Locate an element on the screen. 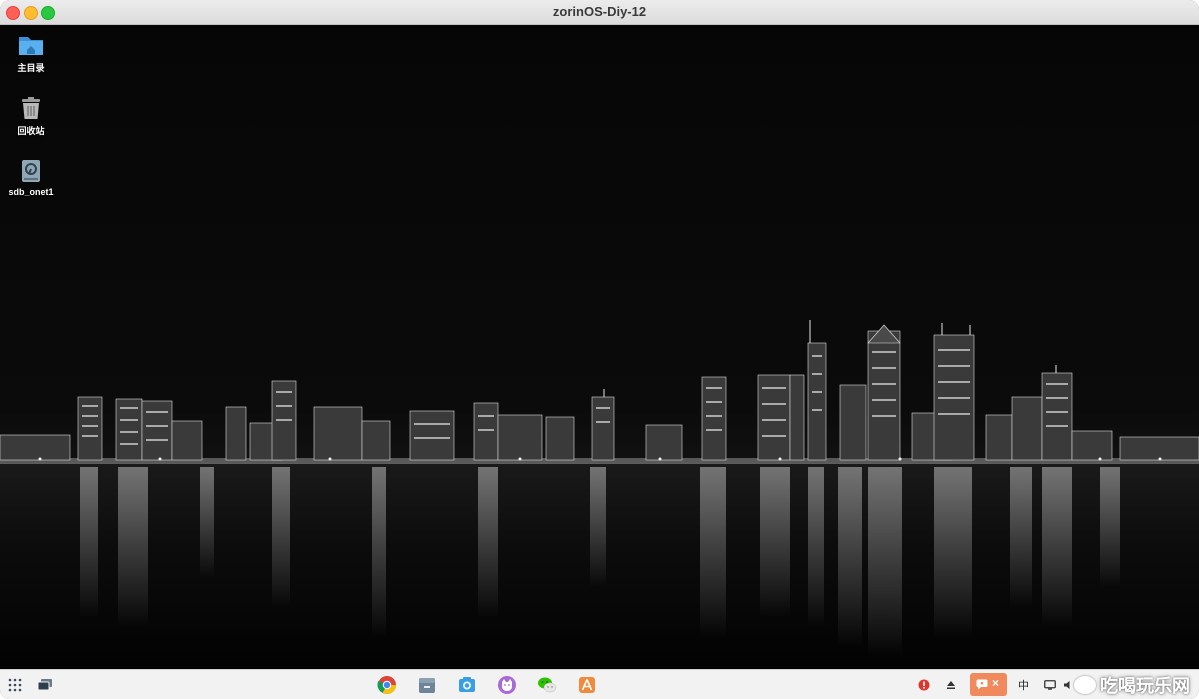 The height and width of the screenshot is (699, 1199). cat-app-icon is located at coordinates (507, 685).